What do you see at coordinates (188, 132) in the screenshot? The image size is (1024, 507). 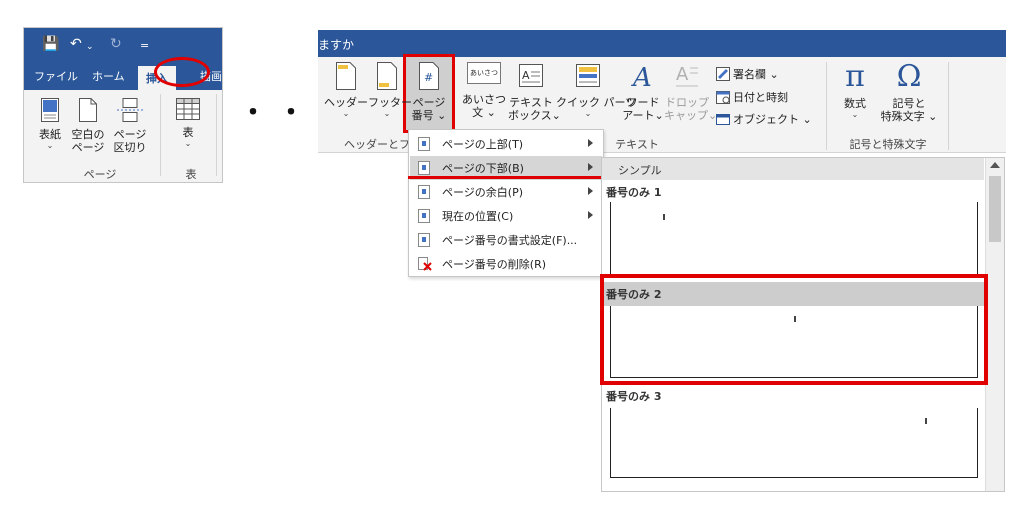 I see `table-label: 表` at bounding box center [188, 132].